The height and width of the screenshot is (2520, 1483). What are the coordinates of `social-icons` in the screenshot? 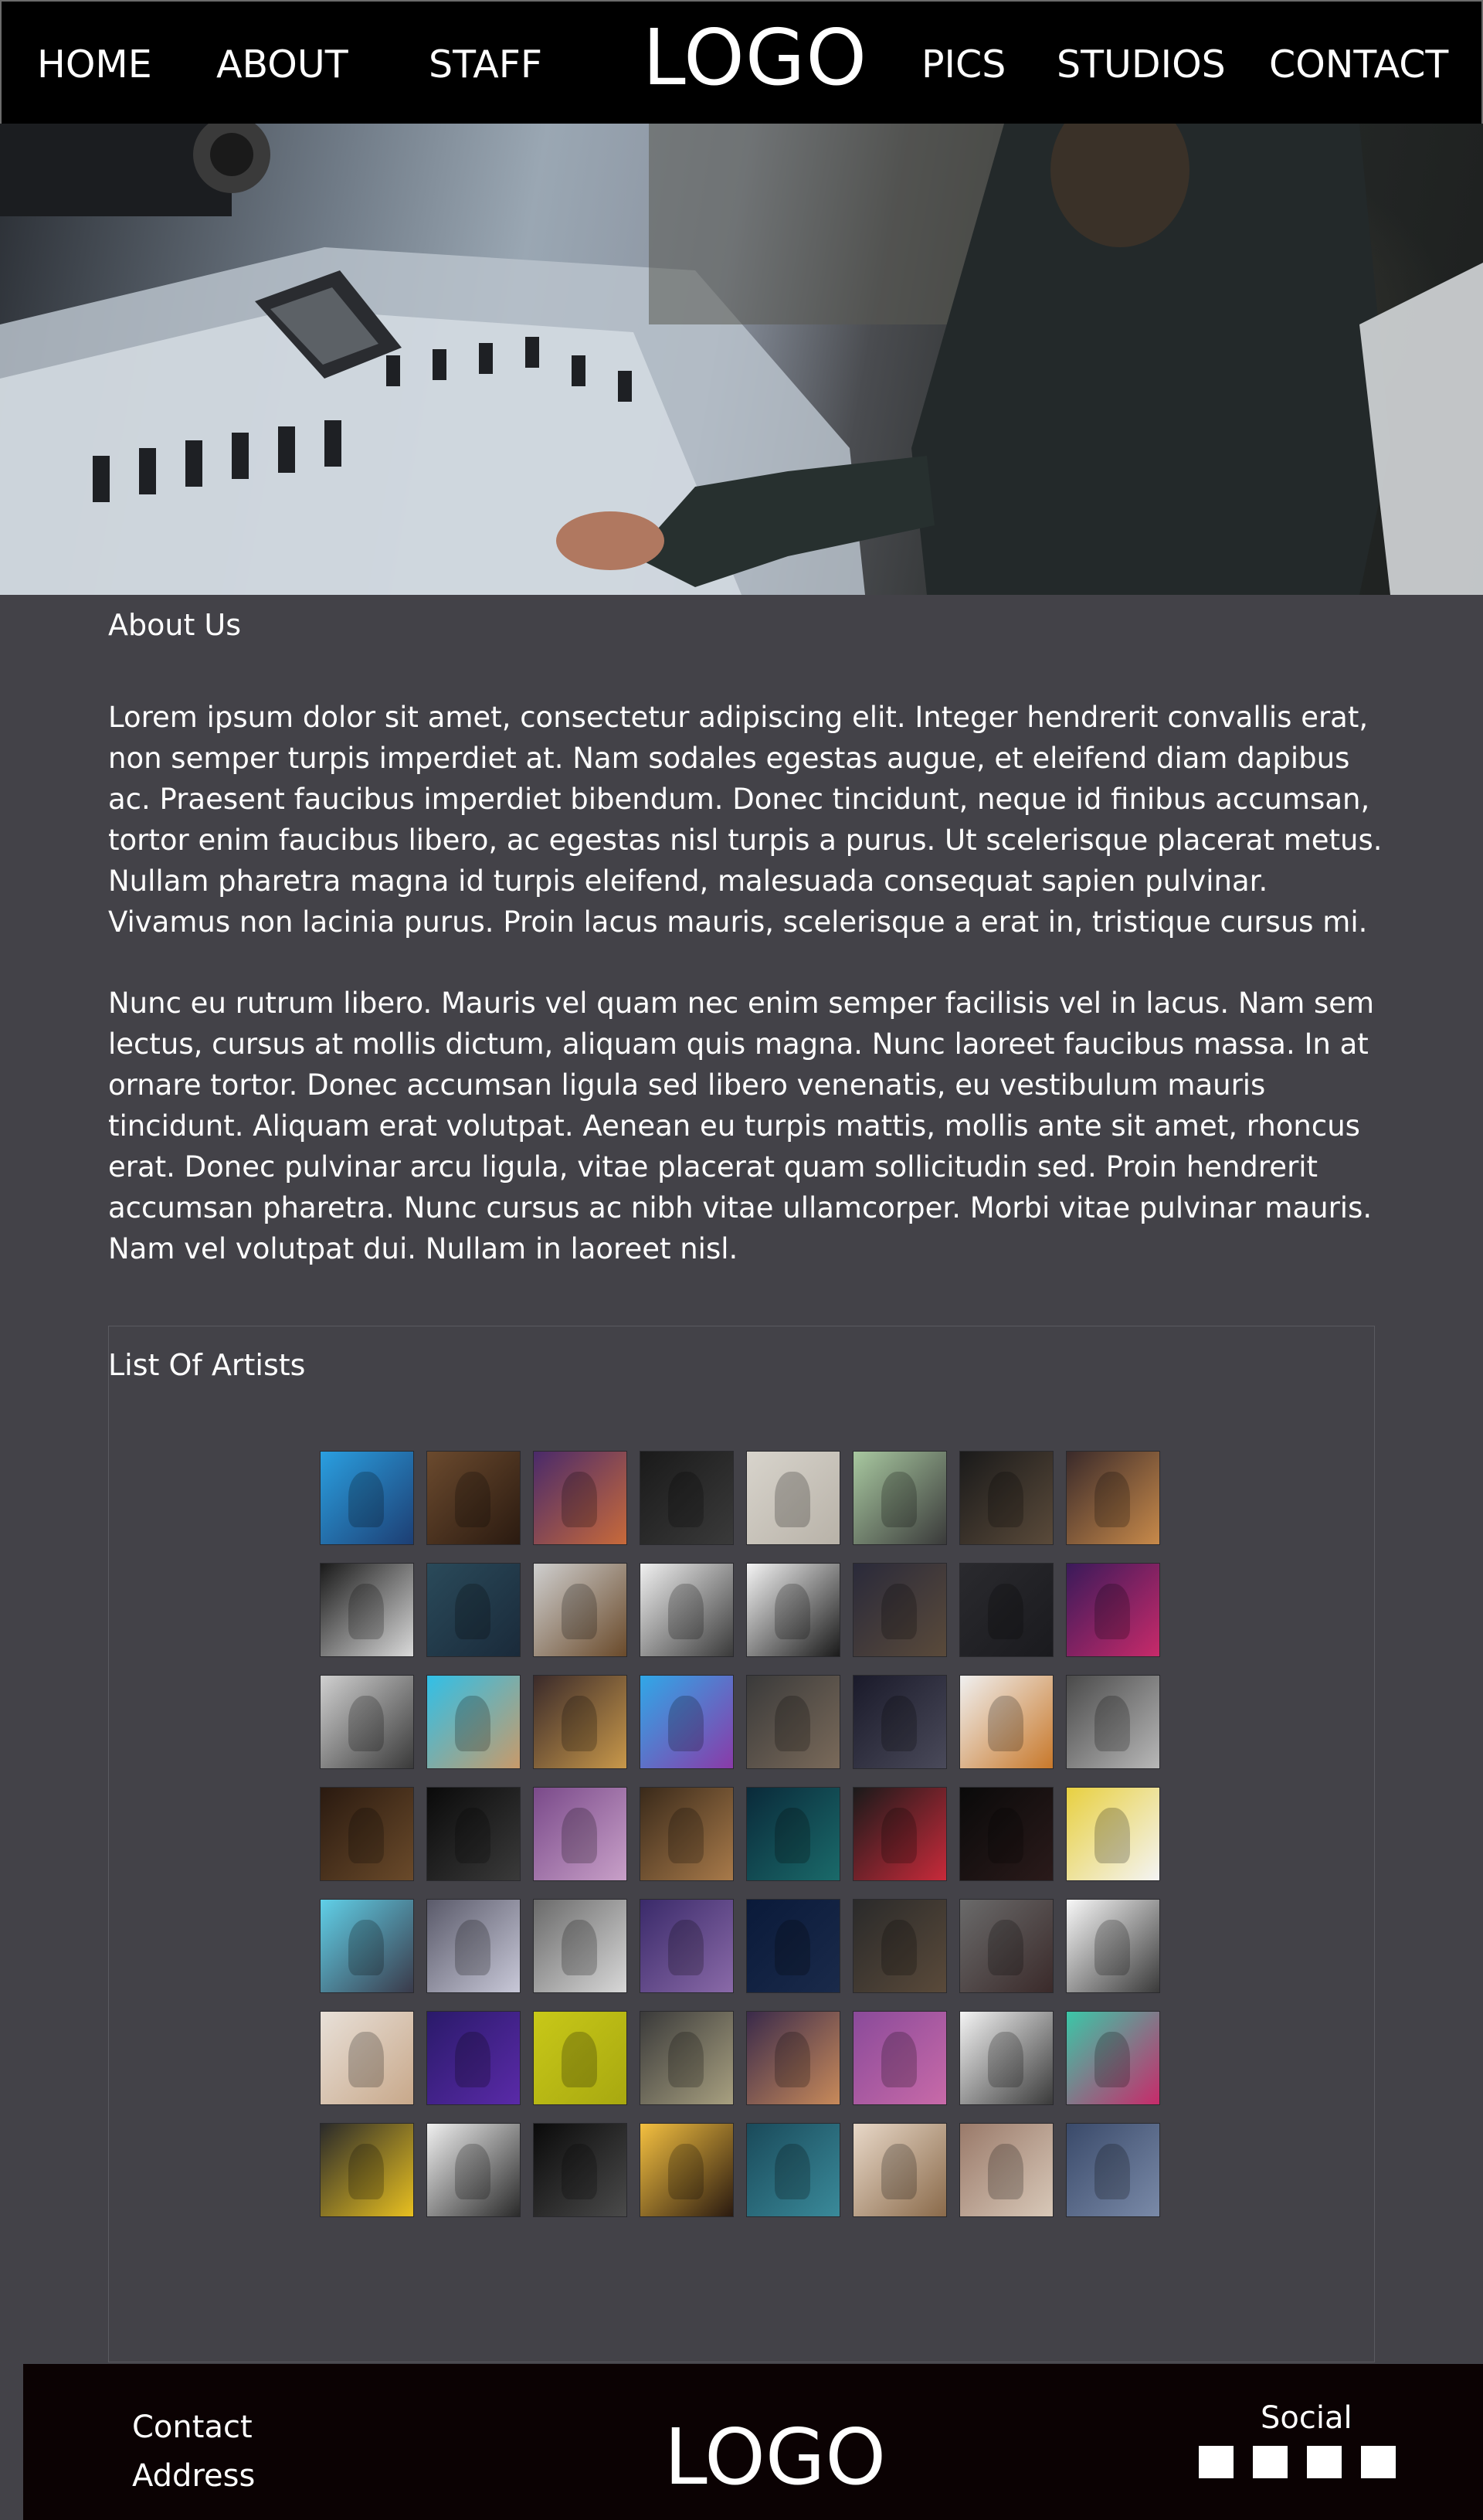 It's located at (1297, 2462).